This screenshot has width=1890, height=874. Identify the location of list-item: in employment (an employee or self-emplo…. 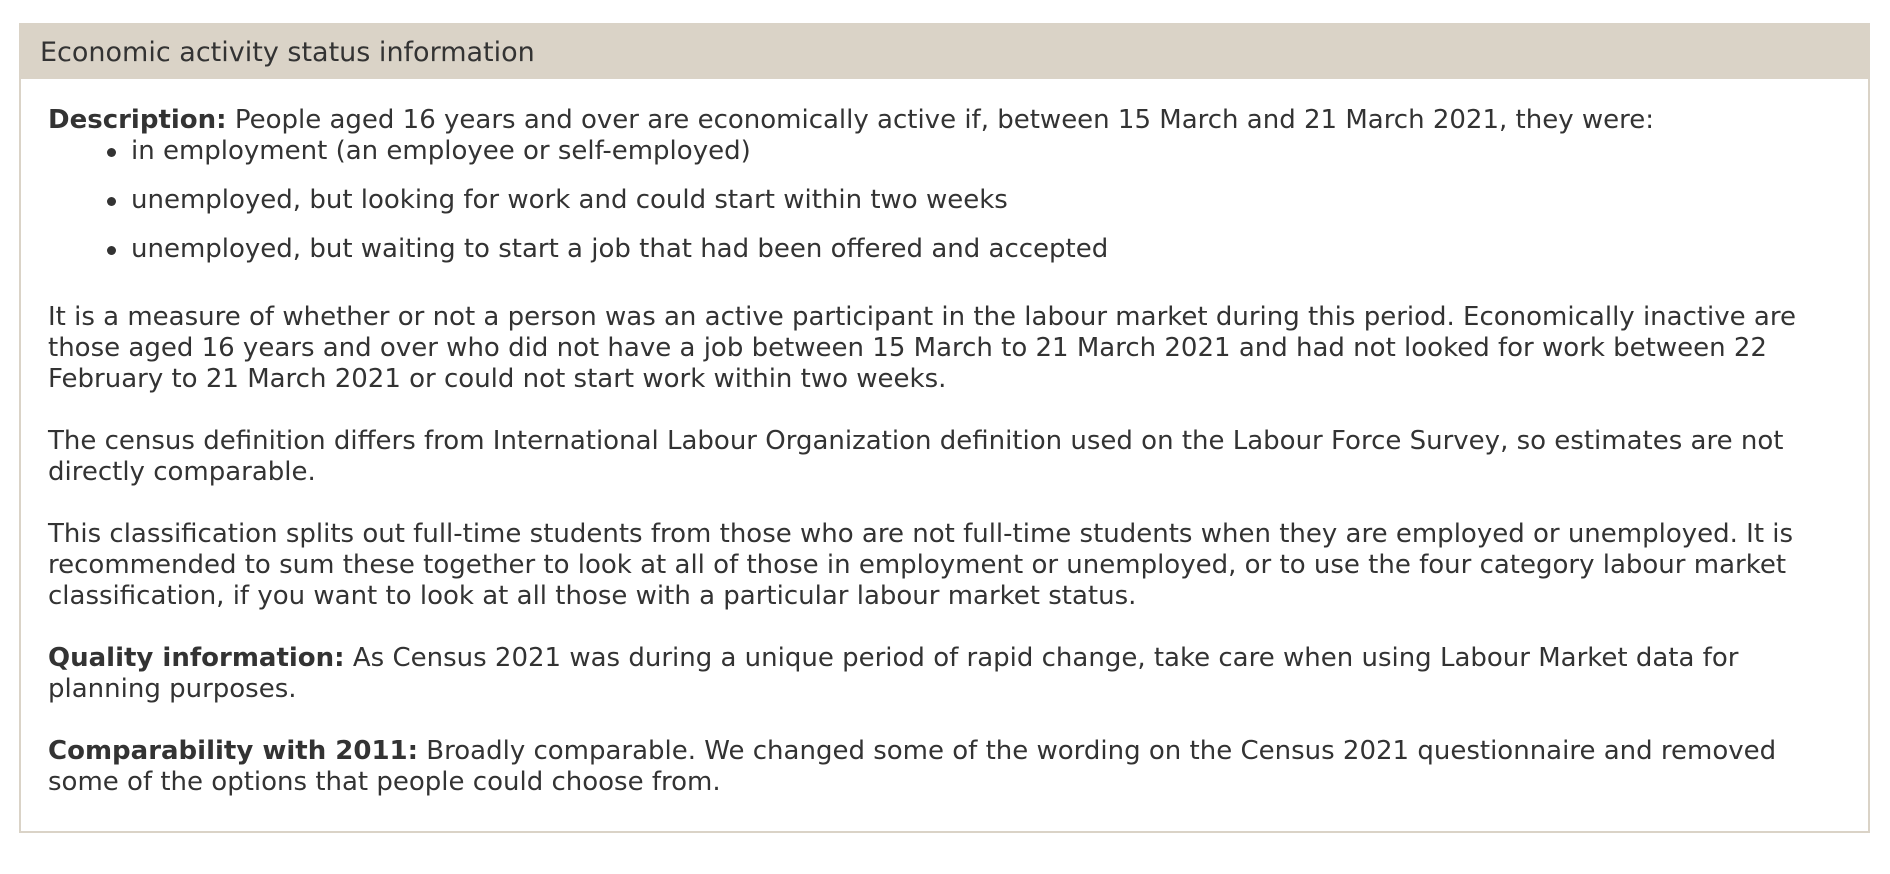
(974, 151).